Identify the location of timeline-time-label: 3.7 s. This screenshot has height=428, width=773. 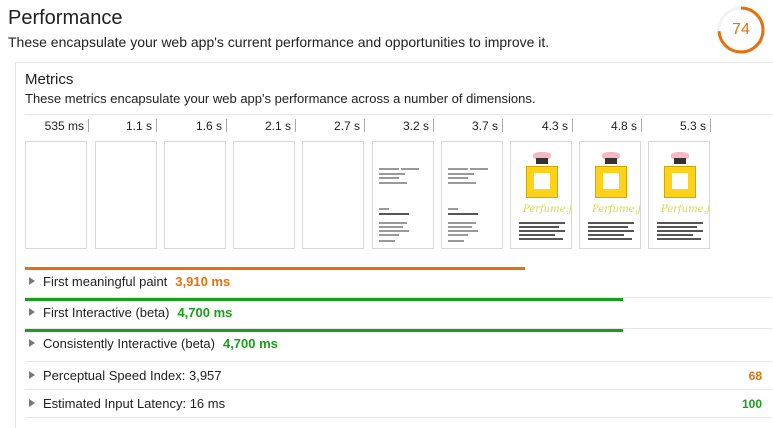
(484, 126).